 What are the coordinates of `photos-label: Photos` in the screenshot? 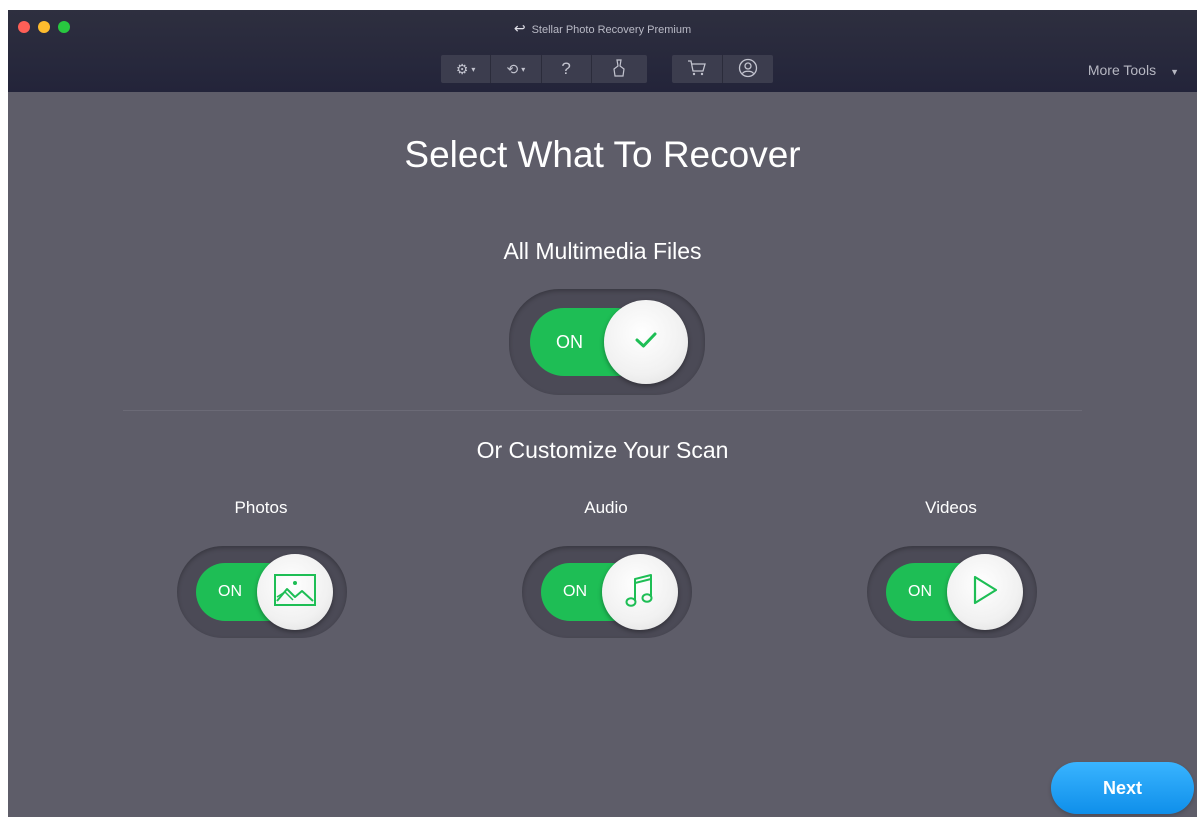 It's located at (261, 507).